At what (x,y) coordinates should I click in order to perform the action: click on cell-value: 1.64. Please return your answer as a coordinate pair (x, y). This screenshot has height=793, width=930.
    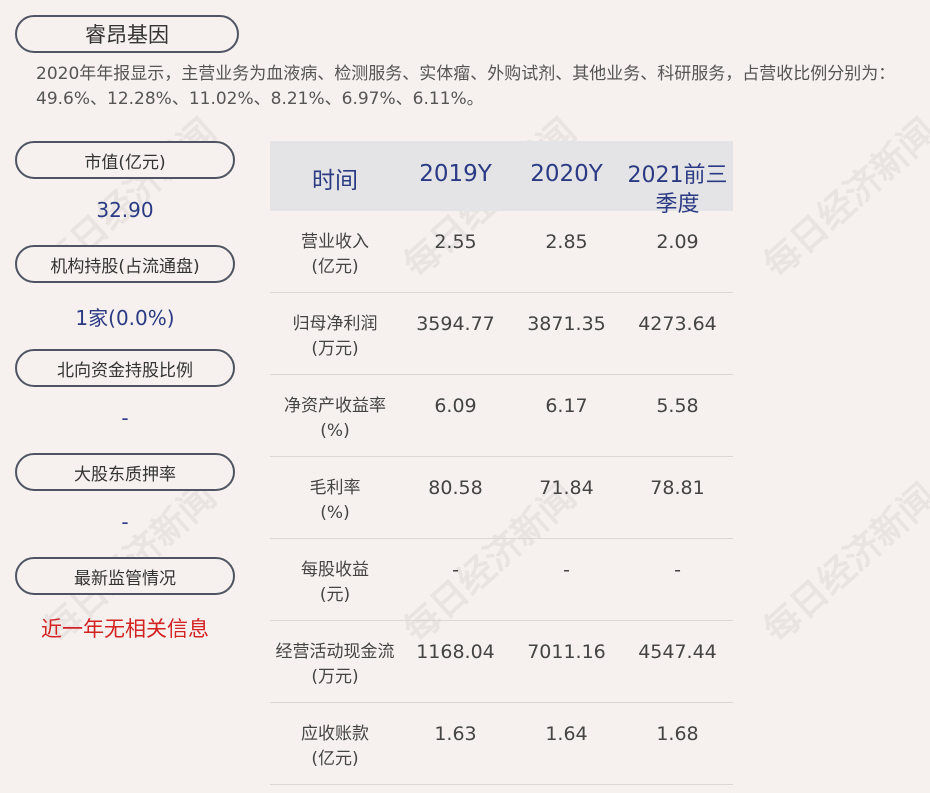
    Looking at the image, I should click on (566, 734).